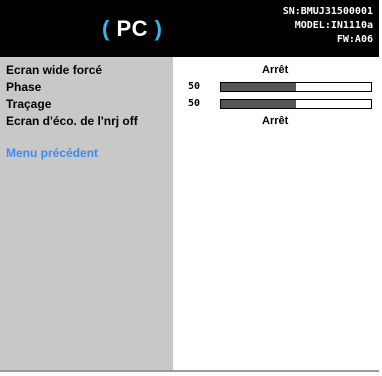 The width and height of the screenshot is (382, 376). Describe the element at coordinates (194, 103) in the screenshot. I see `tracking-value: 50` at that location.